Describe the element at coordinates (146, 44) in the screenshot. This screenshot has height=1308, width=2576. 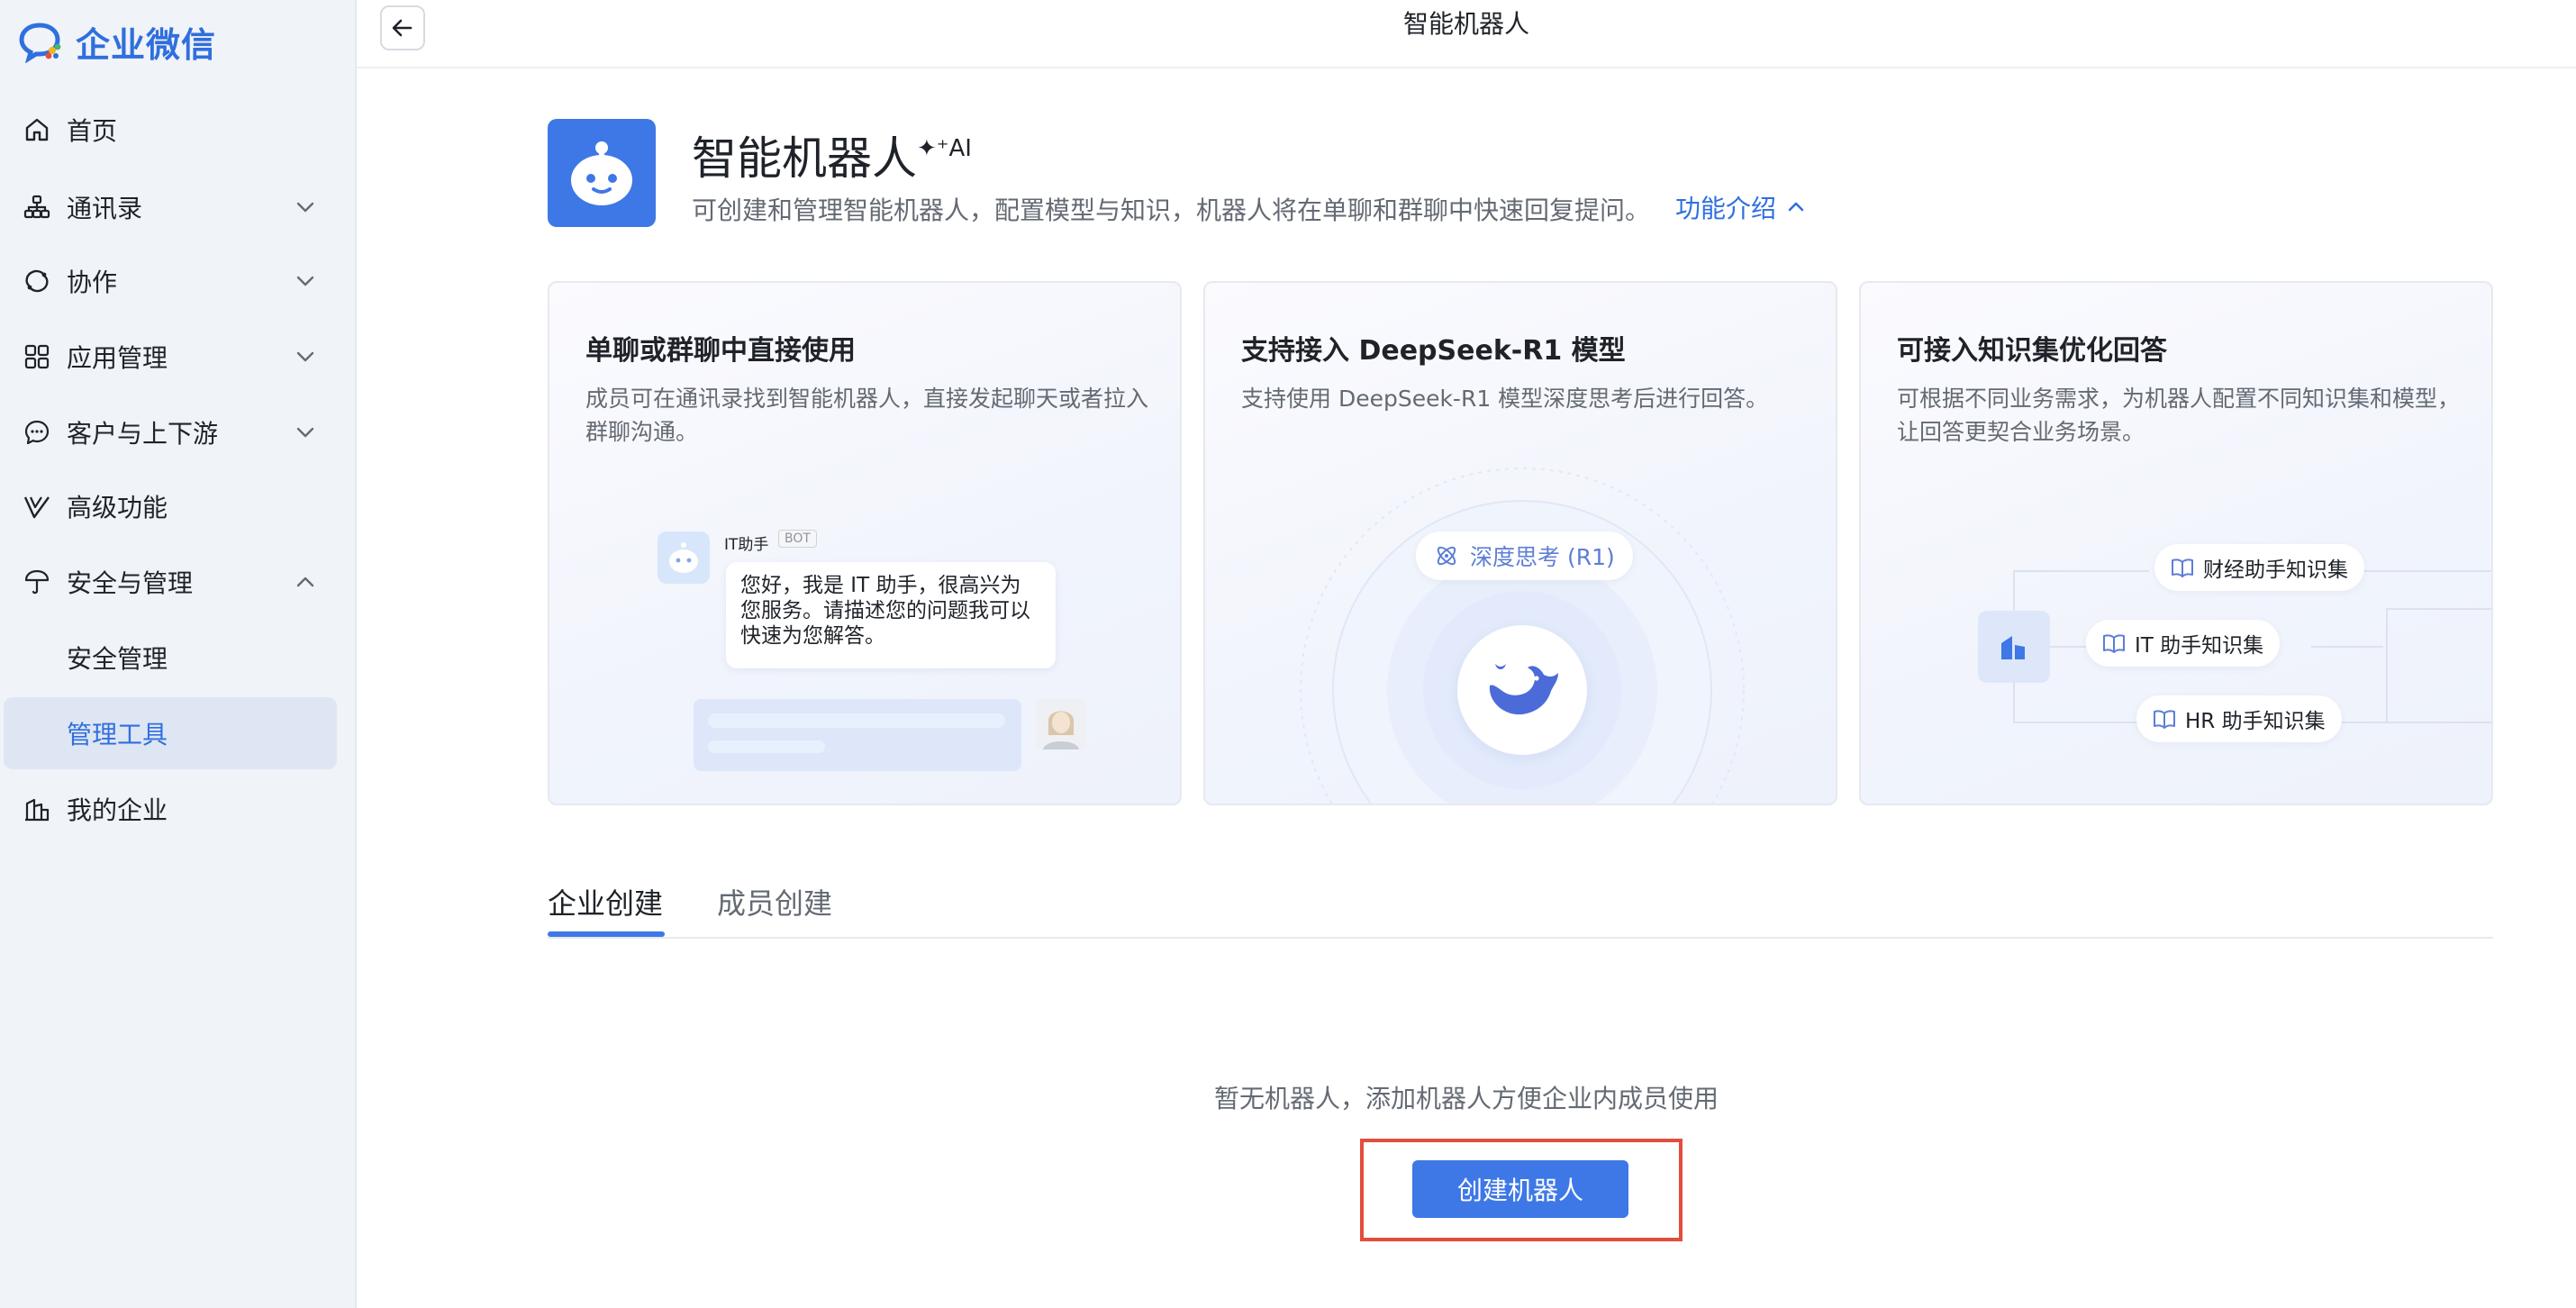
I see `app-logo-text: 企业微信` at that location.